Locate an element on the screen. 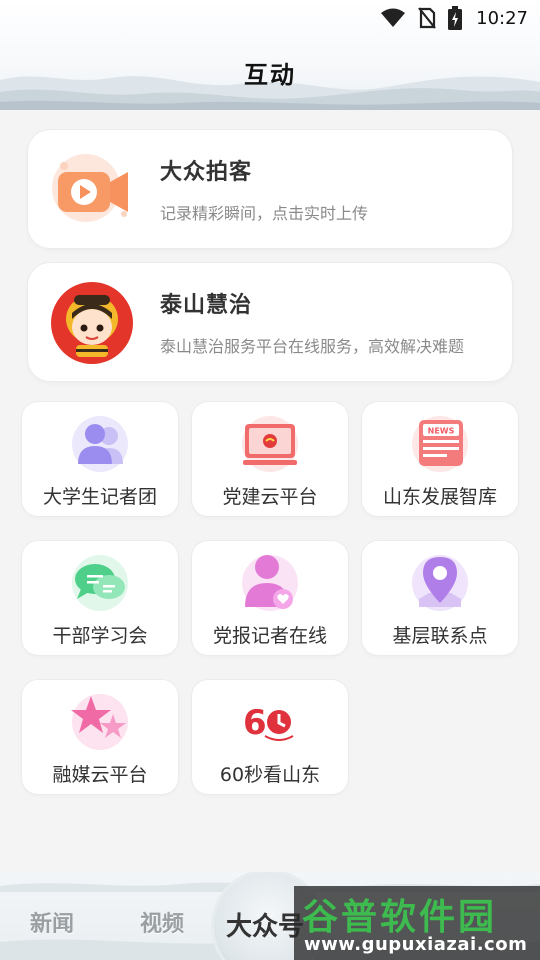  tile-reporter-online: 党报记者在线 is located at coordinates (270, 598).